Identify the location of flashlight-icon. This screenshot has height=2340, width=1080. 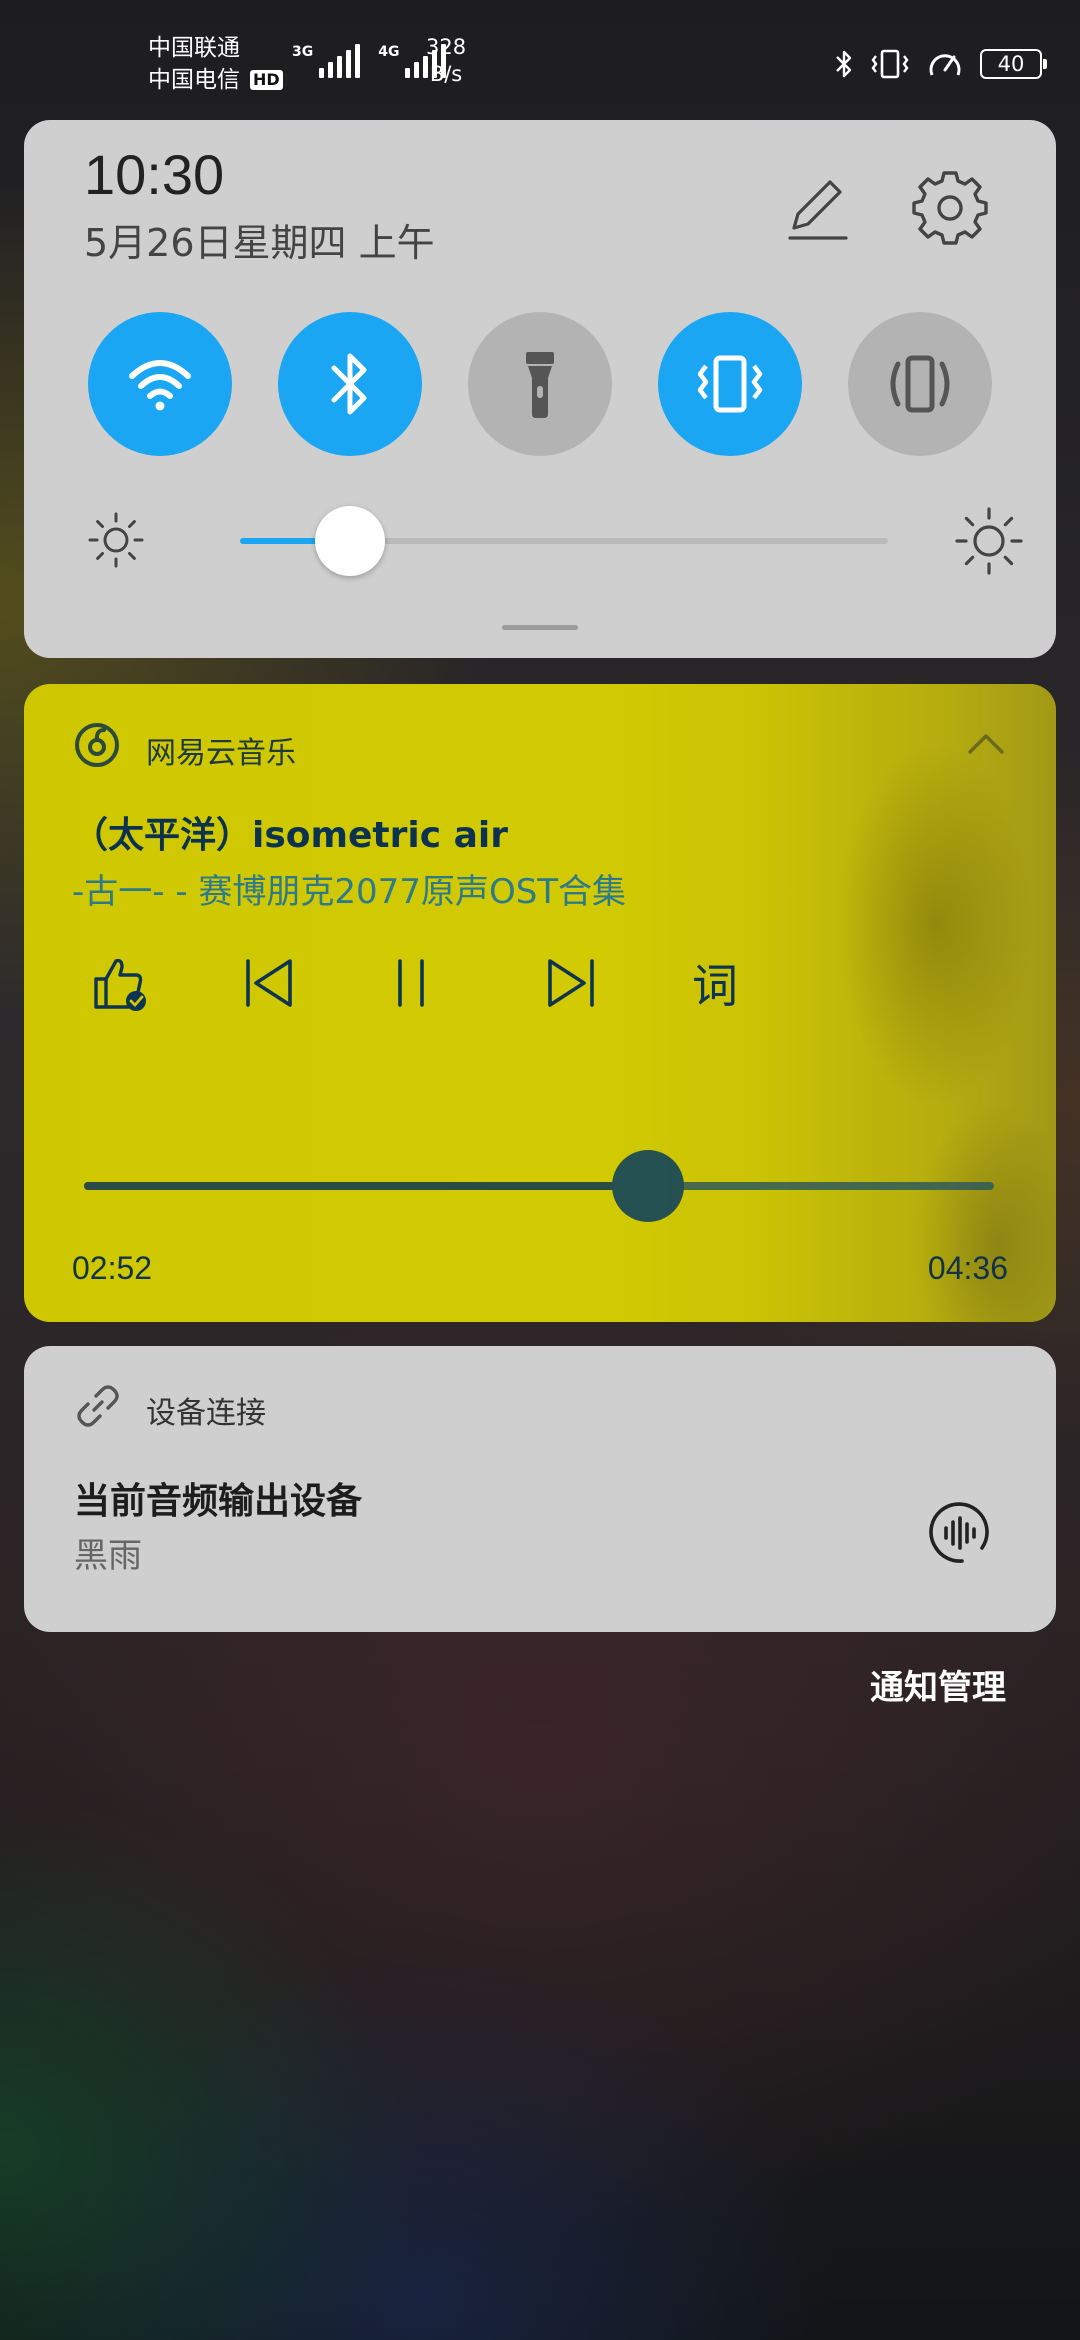
(540, 385).